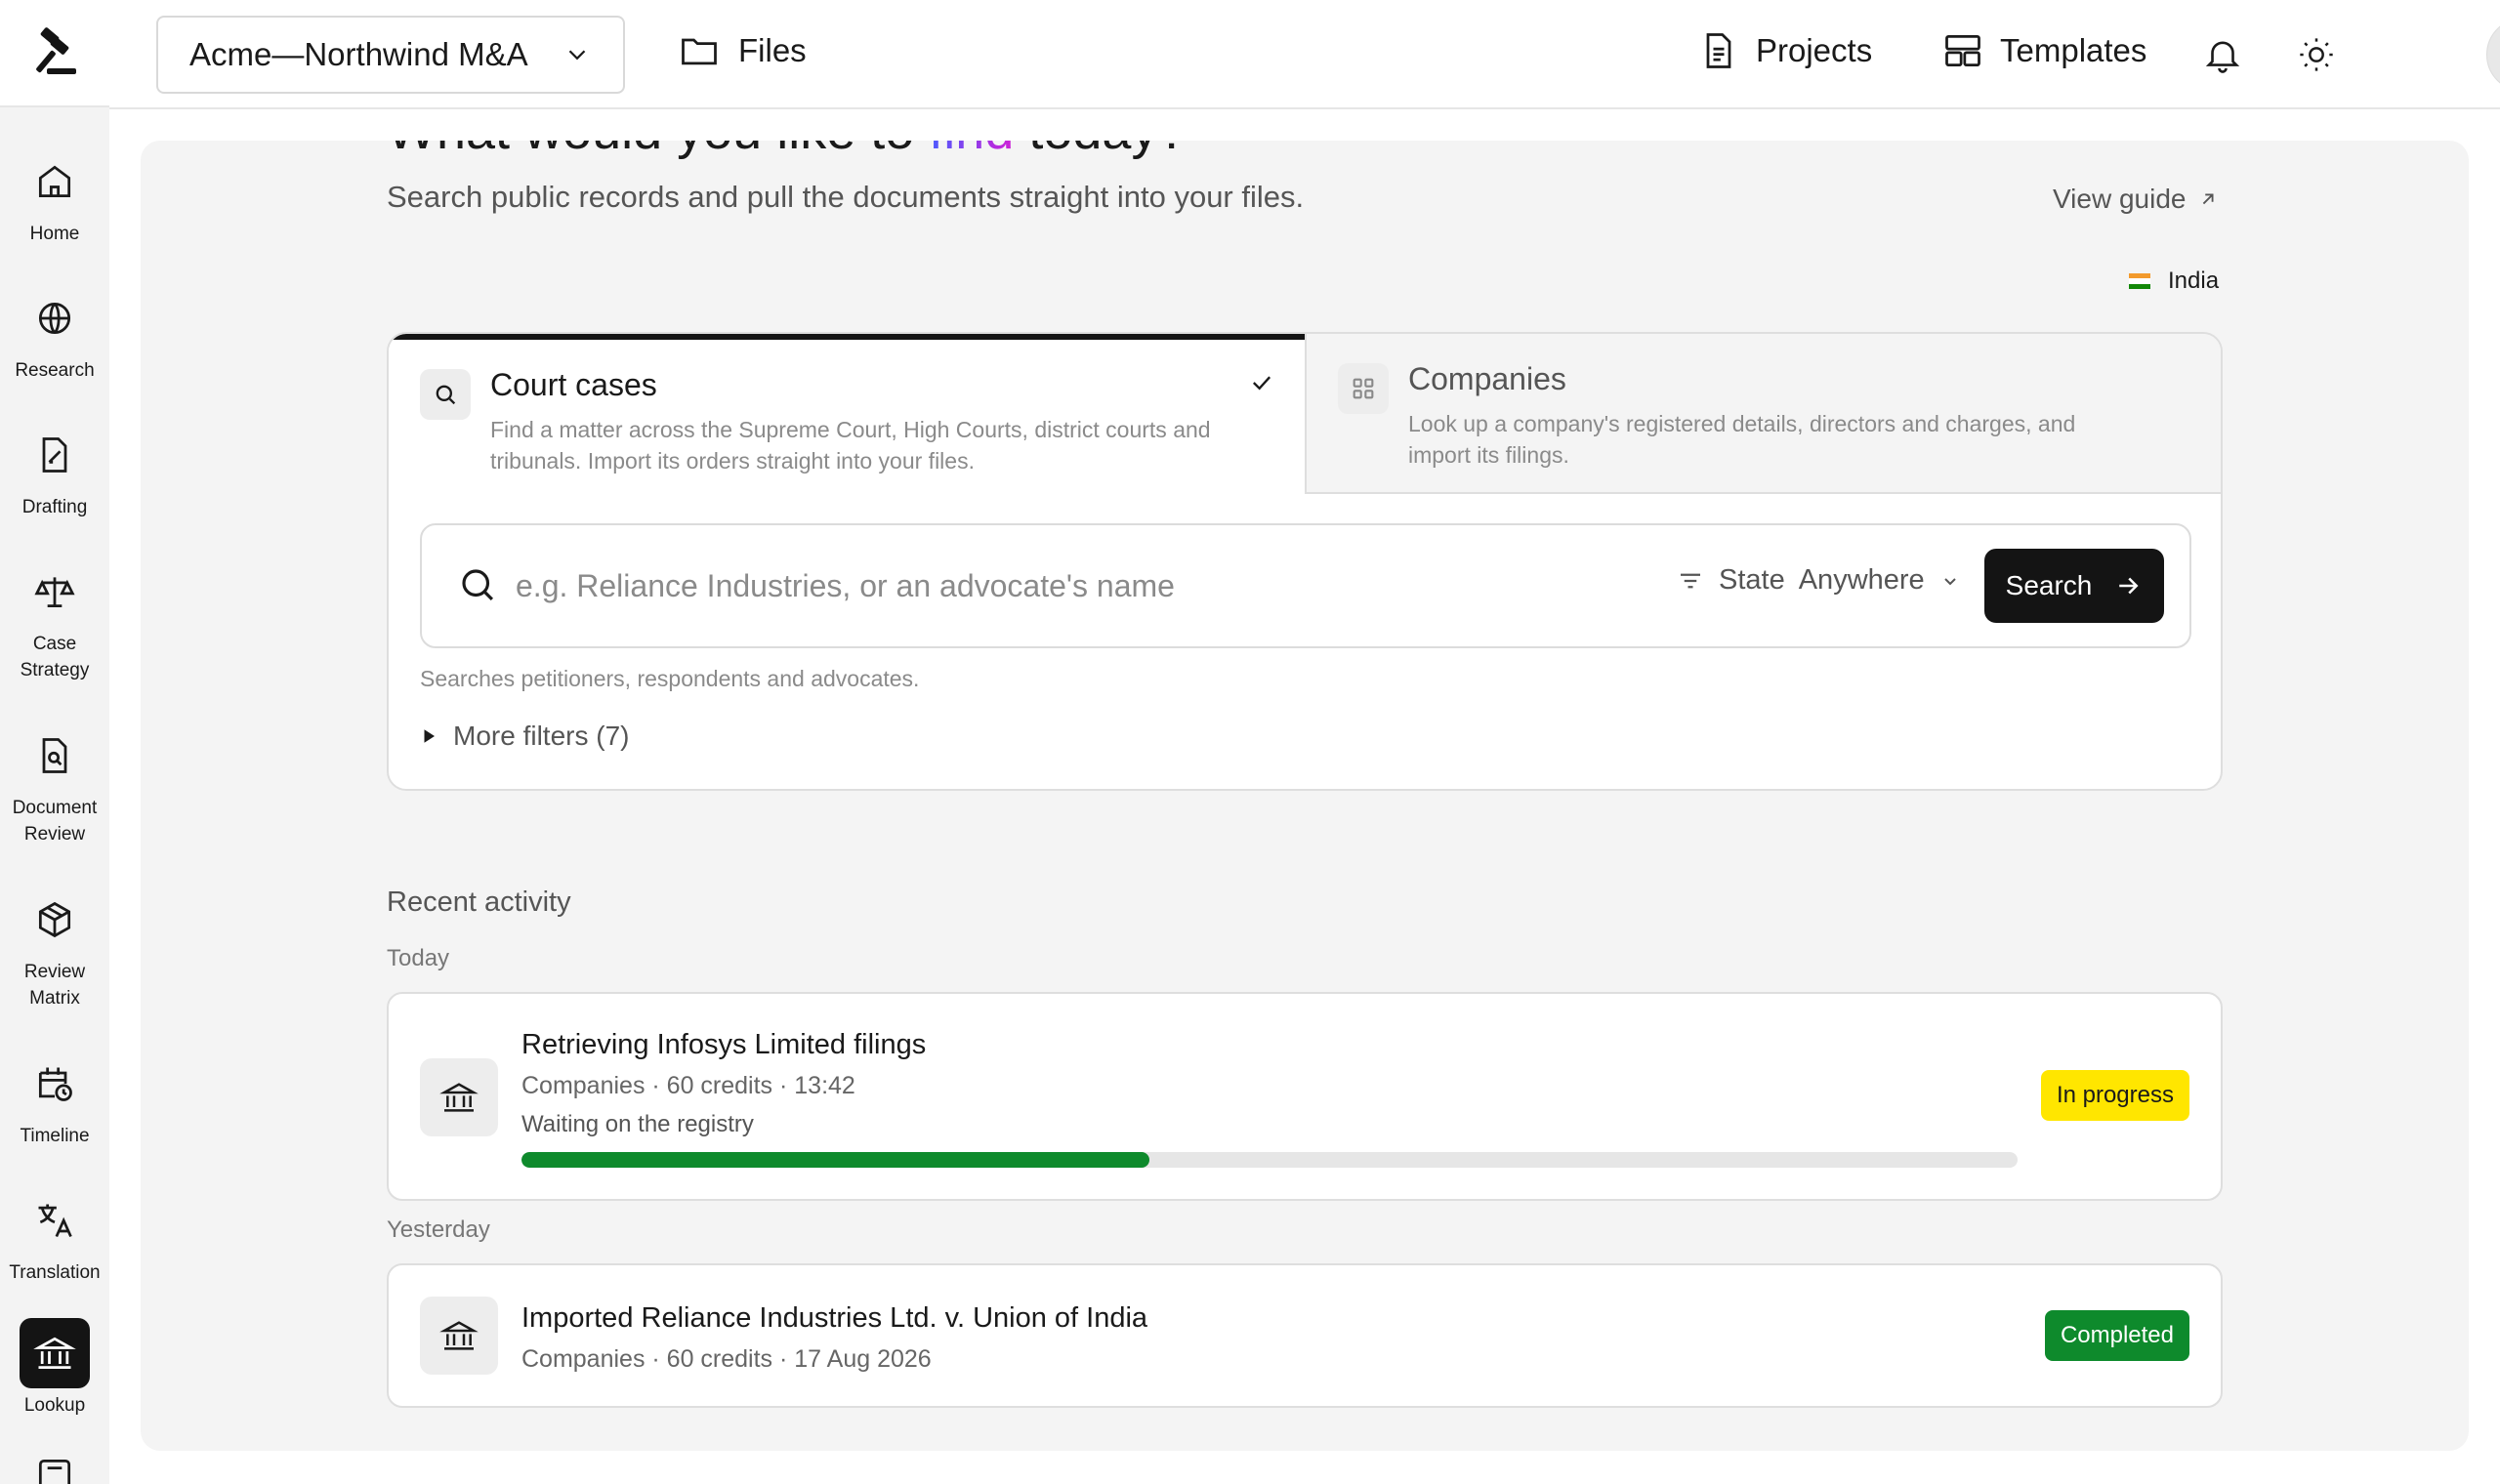 This screenshot has height=1484, width=2500. Describe the element at coordinates (1487, 378) in the screenshot. I see `tab-title: Companies` at that location.